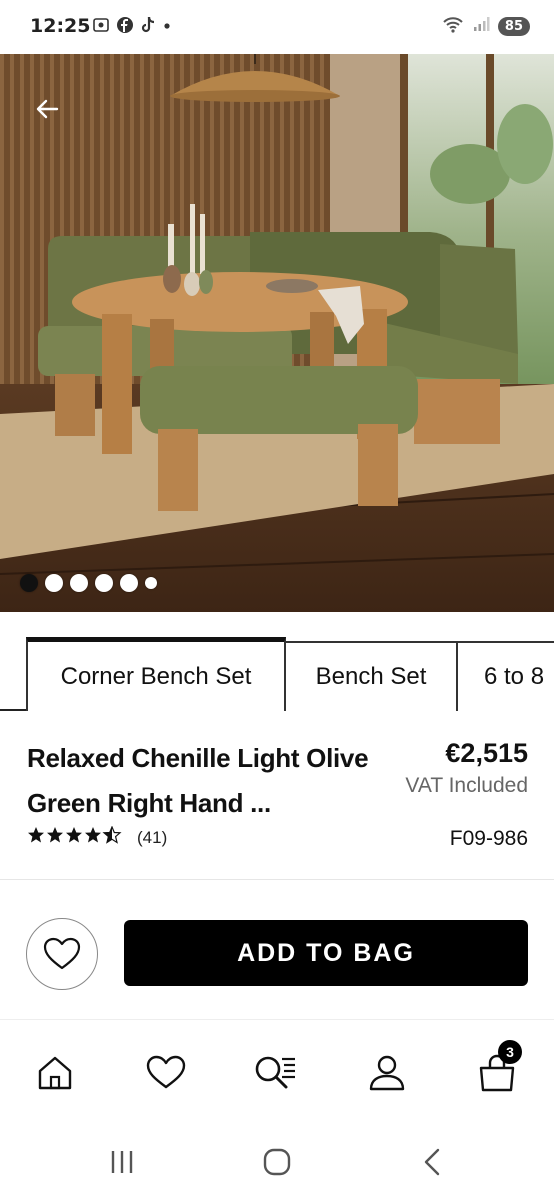 The height and width of the screenshot is (1200, 554). I want to click on status-bar: 12:25 85, so click(277, 27).